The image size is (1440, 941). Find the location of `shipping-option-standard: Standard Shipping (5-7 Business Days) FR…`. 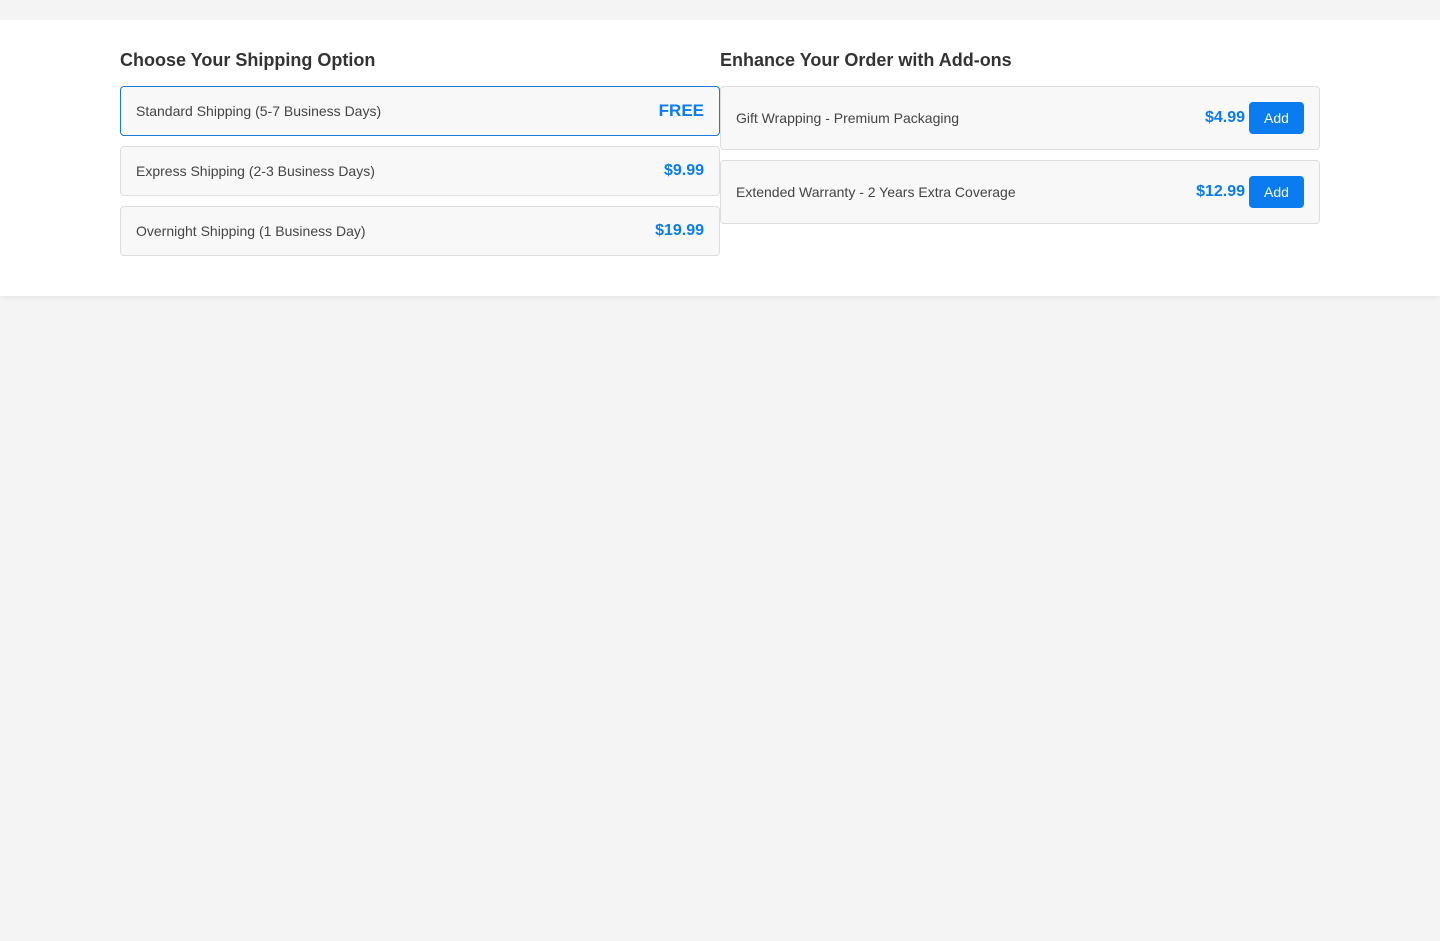

shipping-option-standard: Standard Shipping (5-7 Business Days) FR… is located at coordinates (420, 111).